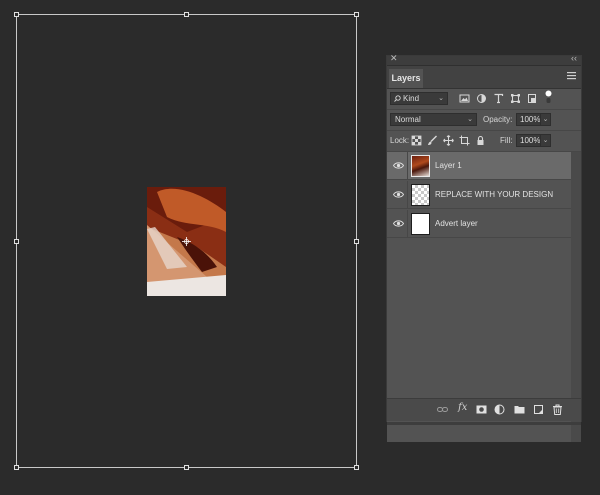 This screenshot has height=495, width=600. Describe the element at coordinates (448, 140) in the screenshot. I see `lock-position-icon` at that location.